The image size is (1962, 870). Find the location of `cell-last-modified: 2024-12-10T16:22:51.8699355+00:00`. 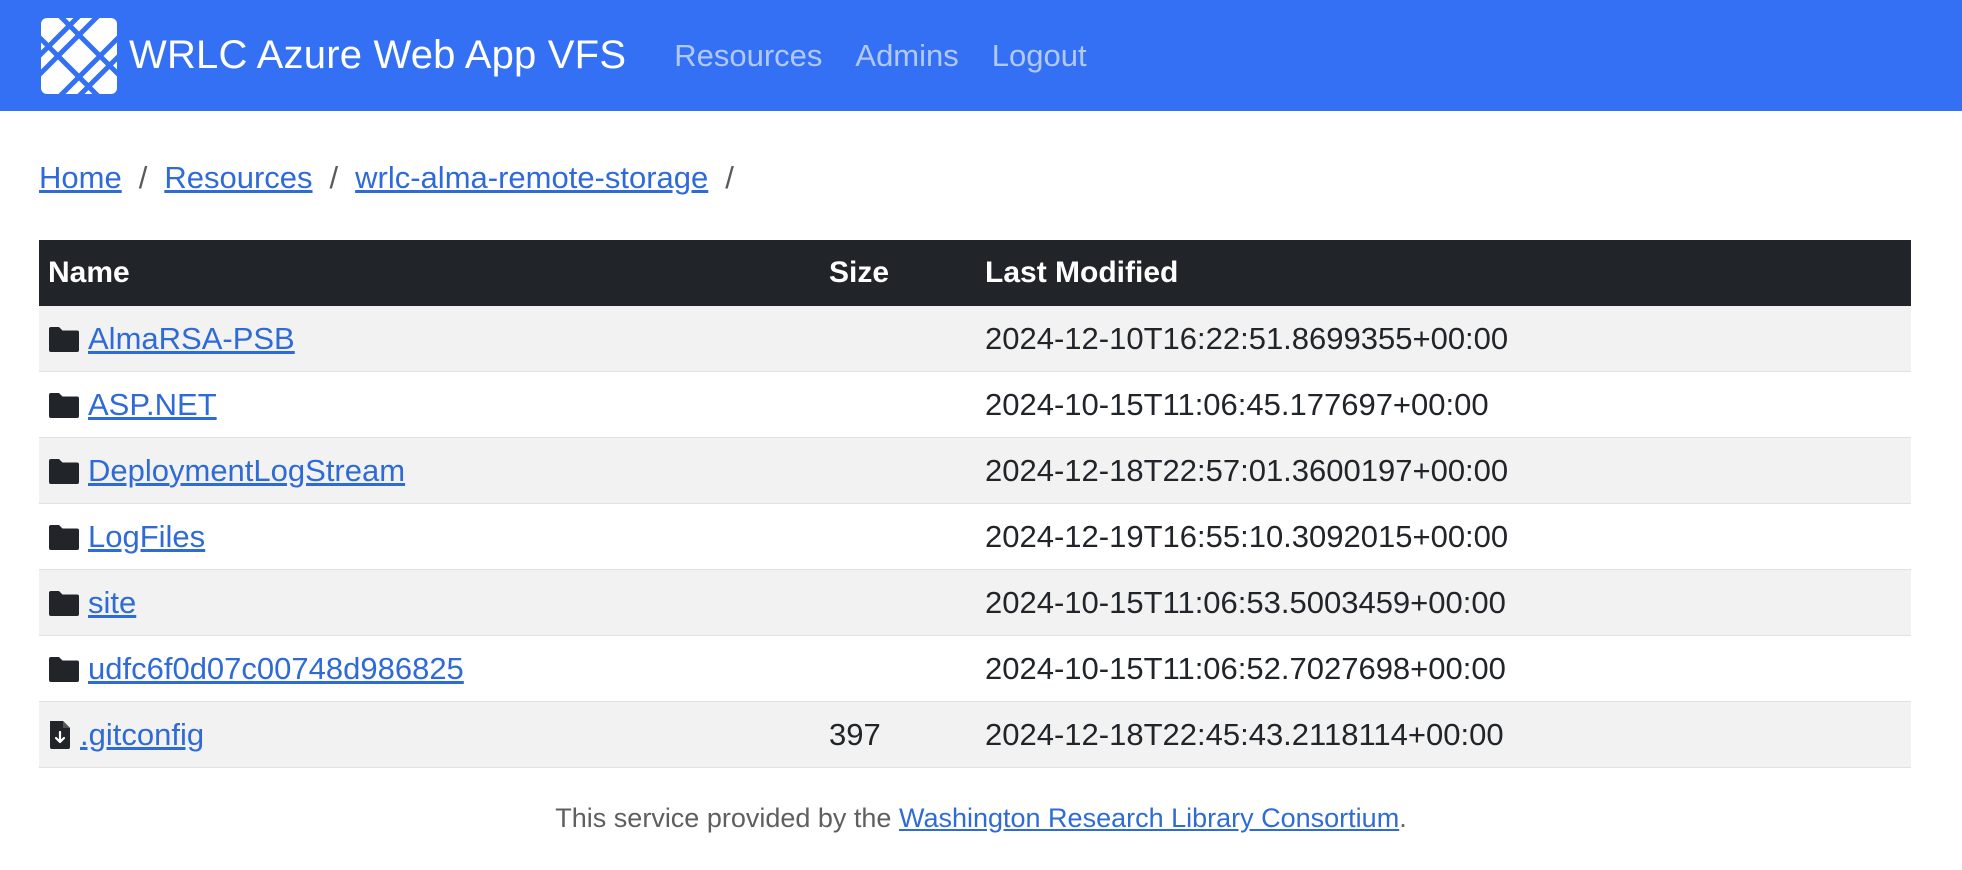

cell-last-modified: 2024-12-10T16:22:51.8699355+00:00 is located at coordinates (1443, 339).